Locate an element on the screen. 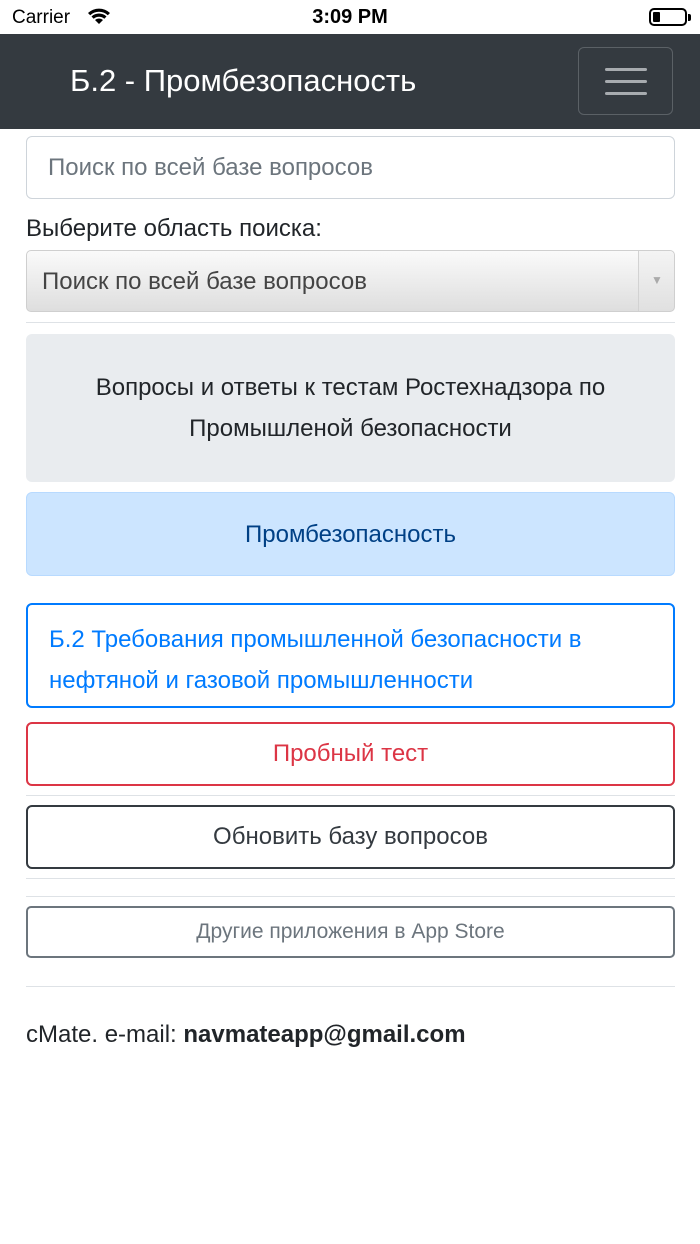  footer-prefix: cMate. e-mail: is located at coordinates (105, 1034).